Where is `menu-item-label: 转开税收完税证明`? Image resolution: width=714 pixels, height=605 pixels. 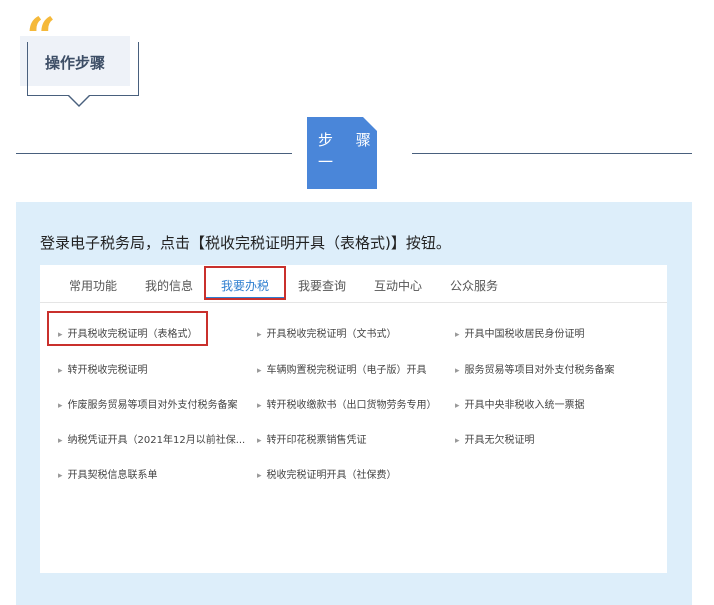 menu-item-label: 转开税收完税证明 is located at coordinates (107, 370).